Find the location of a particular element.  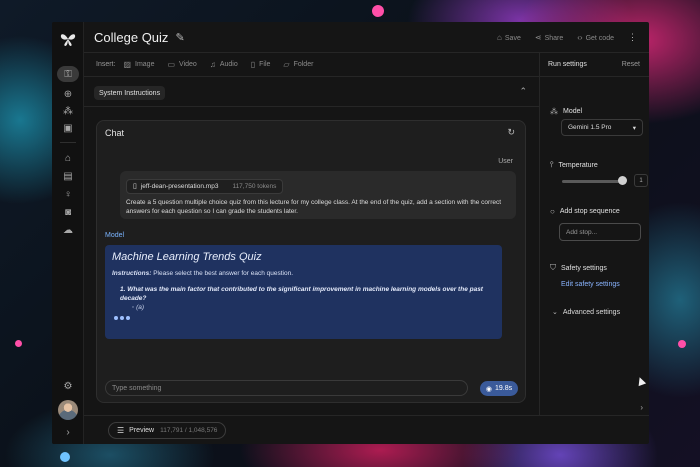

file-icon: ▯ is located at coordinates (253, 64).